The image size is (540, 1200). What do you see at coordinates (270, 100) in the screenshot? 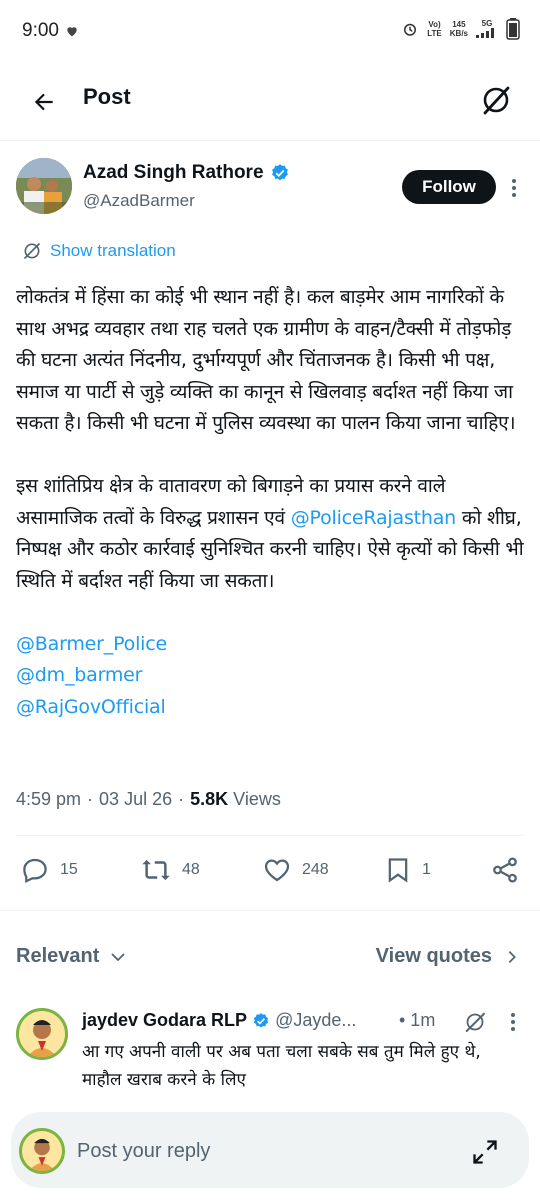
I see `top-bar: Post` at bounding box center [270, 100].